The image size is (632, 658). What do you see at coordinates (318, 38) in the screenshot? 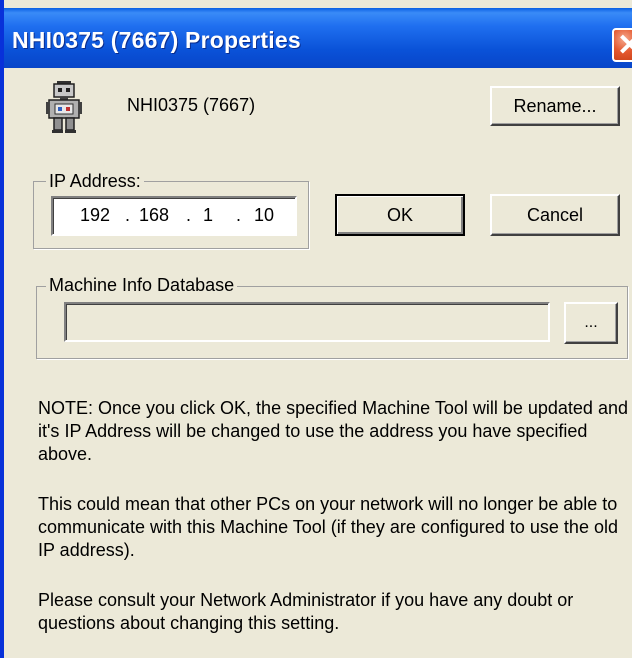
I see `title-bar: NHI0375 (7667) Properties ✕` at bounding box center [318, 38].